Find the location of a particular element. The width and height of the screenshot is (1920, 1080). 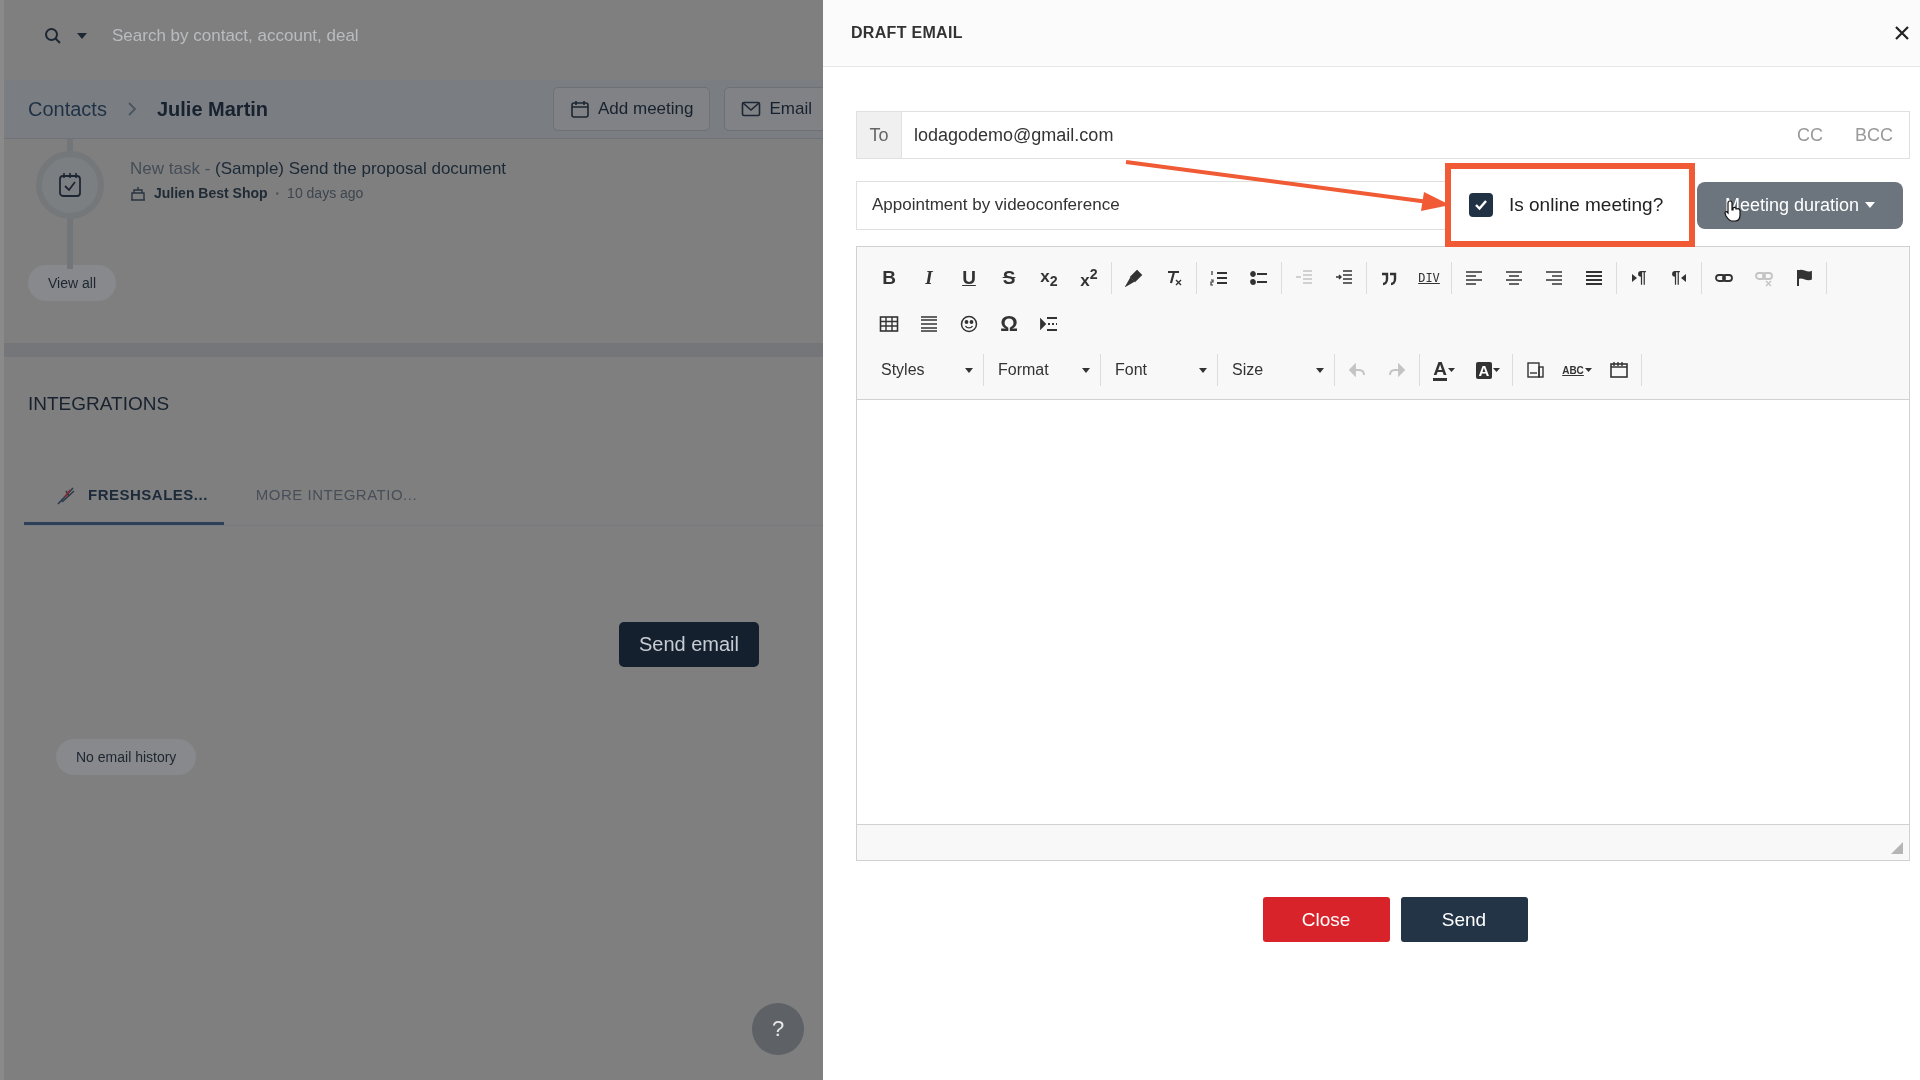

field-label: To is located at coordinates (879, 135).